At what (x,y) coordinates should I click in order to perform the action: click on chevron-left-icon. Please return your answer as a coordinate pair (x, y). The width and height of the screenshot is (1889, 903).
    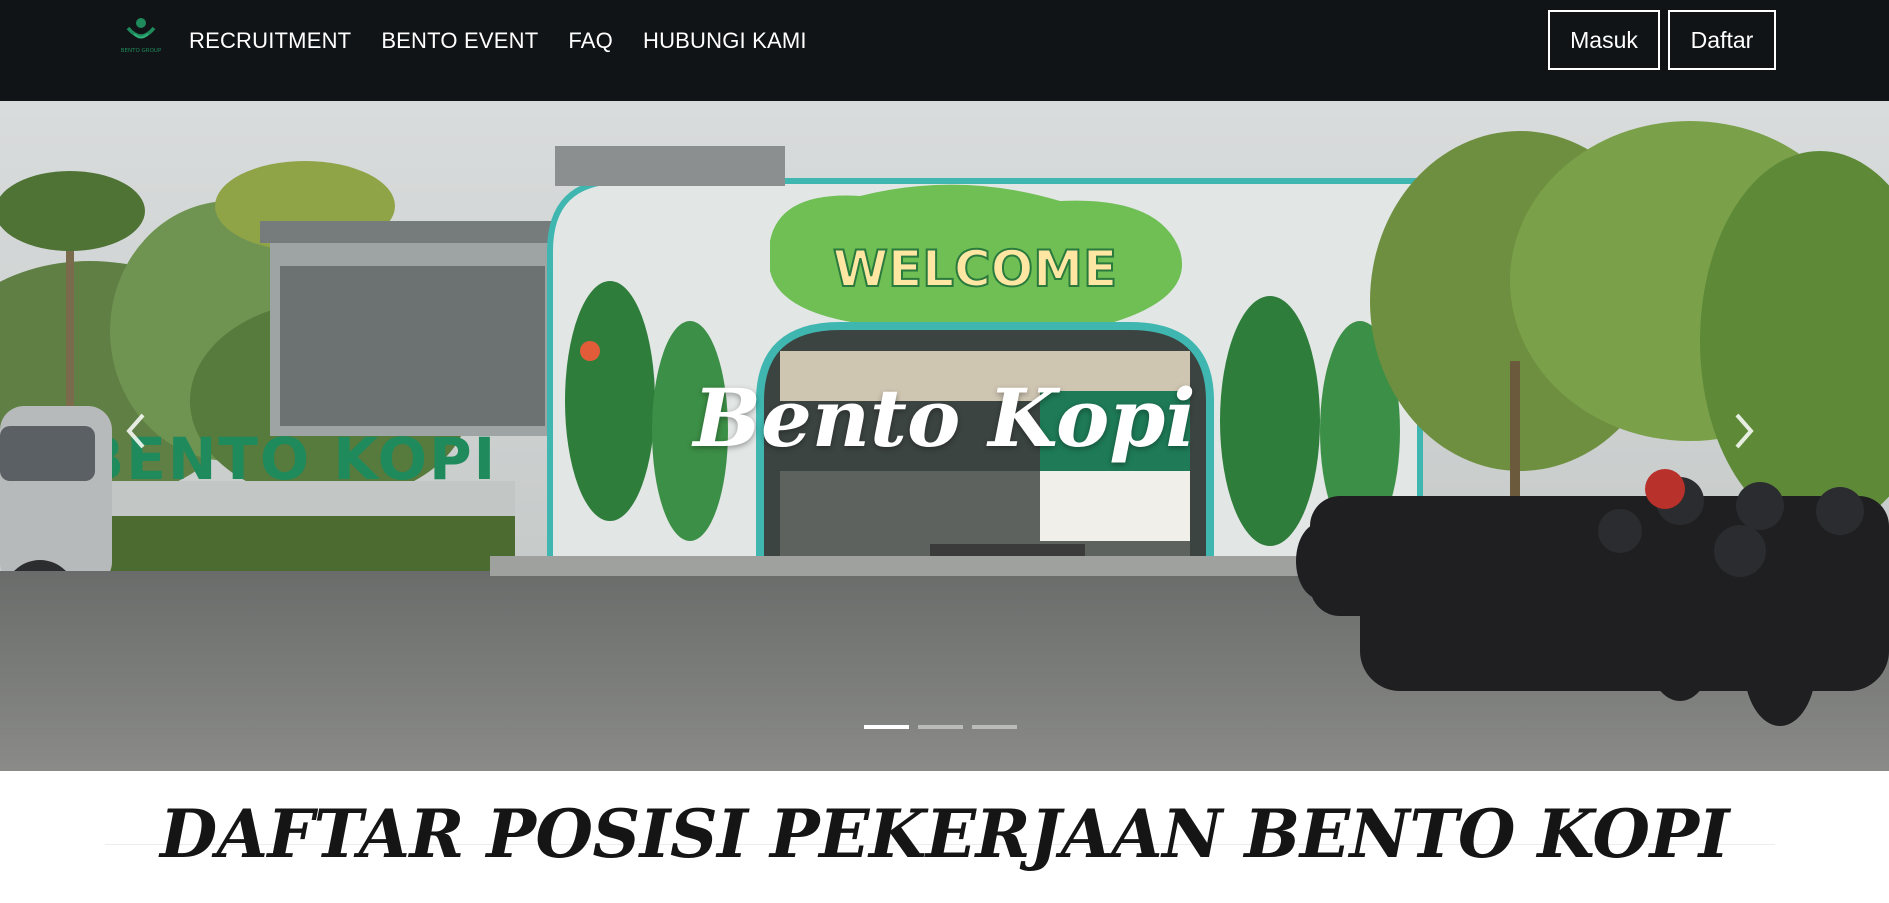
    Looking at the image, I should click on (135, 431).